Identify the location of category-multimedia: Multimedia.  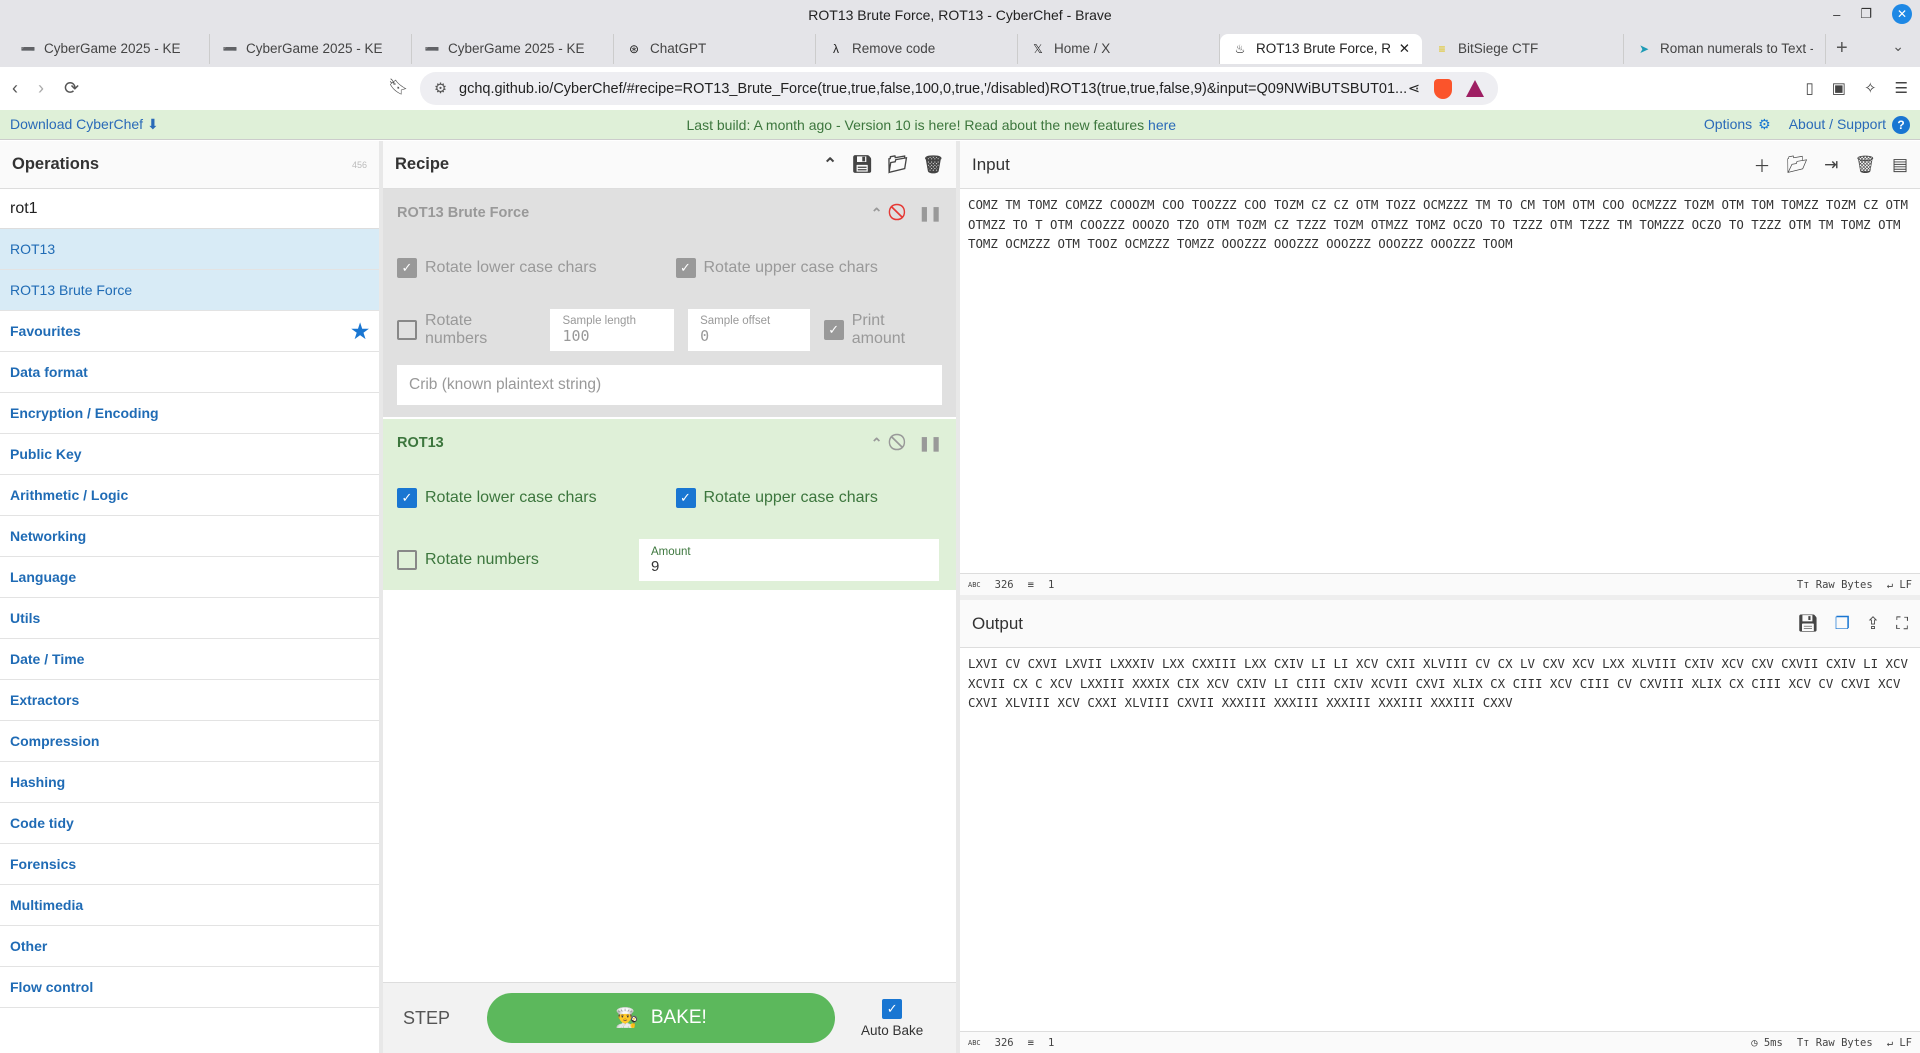
(189, 905).